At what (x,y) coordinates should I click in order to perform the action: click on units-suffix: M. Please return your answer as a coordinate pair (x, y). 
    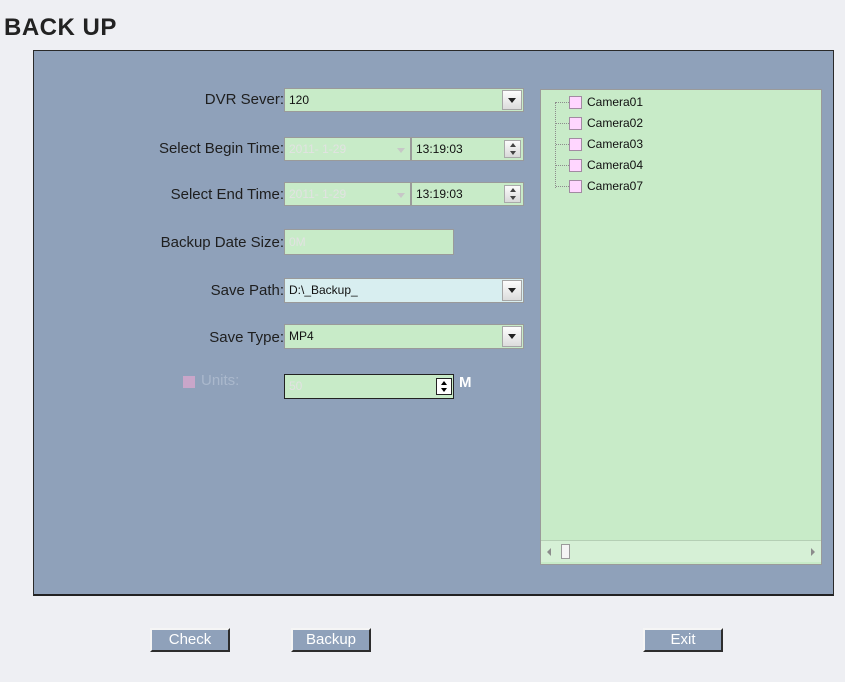
    Looking at the image, I should click on (465, 382).